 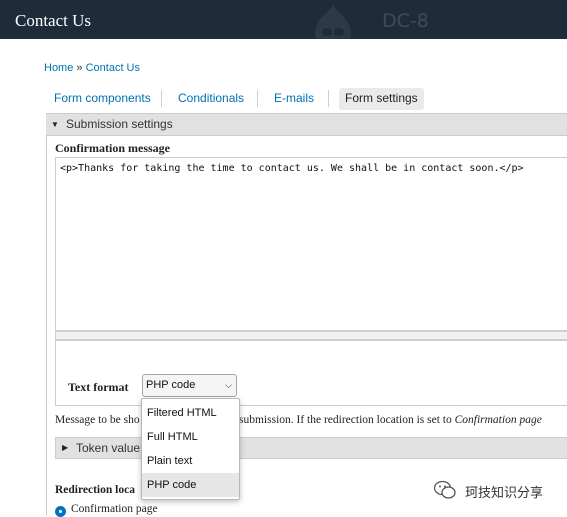 I want to click on redirection-location-label: Redirection loca, so click(x=95, y=490).